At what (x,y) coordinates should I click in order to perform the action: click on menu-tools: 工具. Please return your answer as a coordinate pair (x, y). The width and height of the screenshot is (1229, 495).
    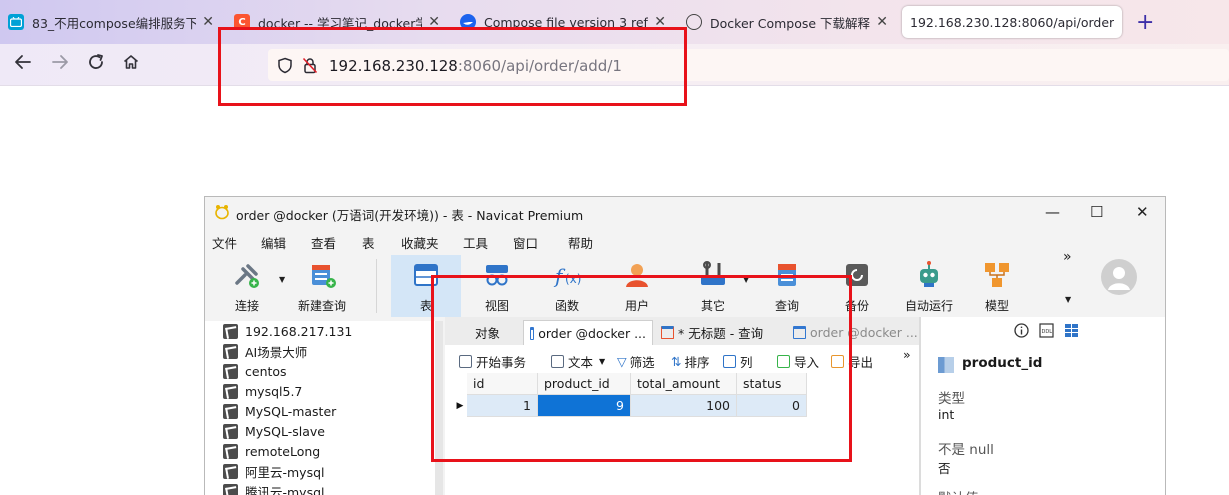
    Looking at the image, I should click on (475, 242).